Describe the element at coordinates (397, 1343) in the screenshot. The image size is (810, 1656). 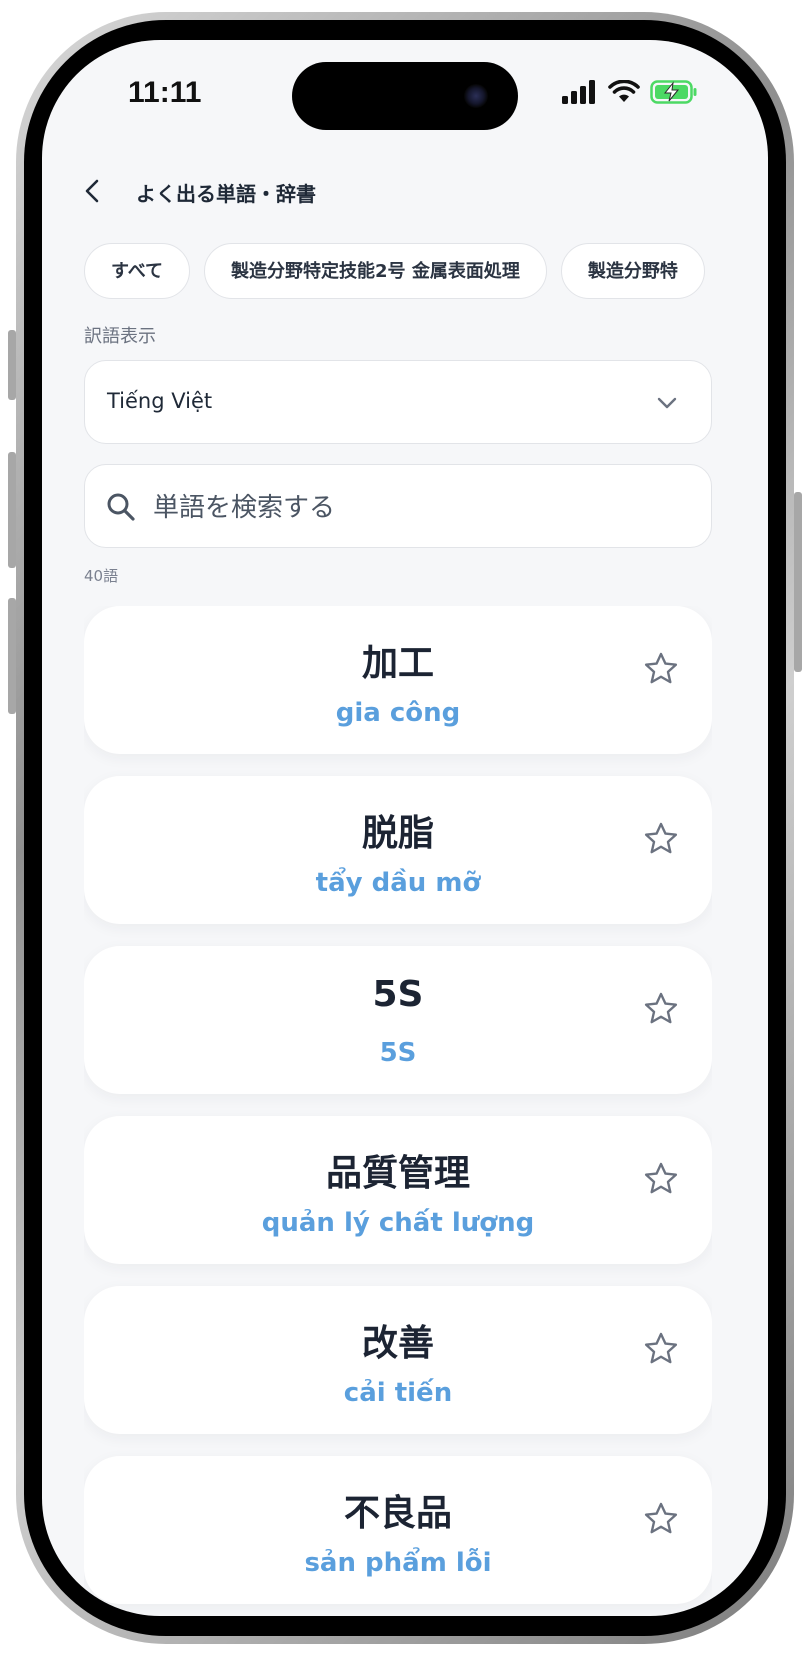
I see `word-term: 改善` at that location.